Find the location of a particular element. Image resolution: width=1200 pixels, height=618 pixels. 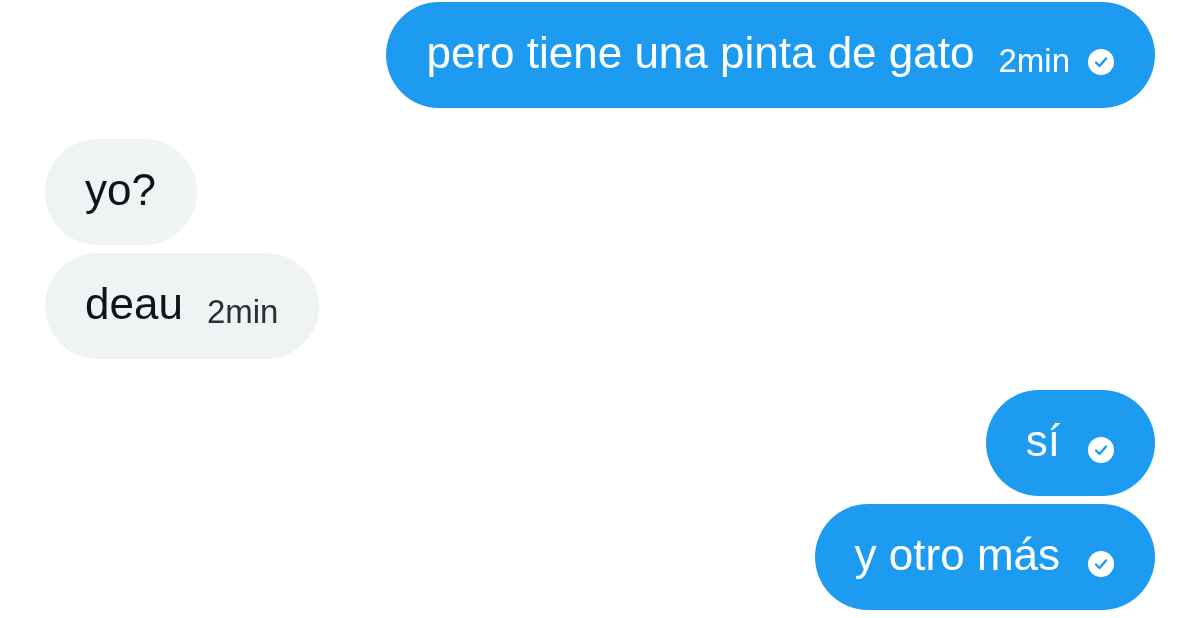

message-text: pero tiene una pinta de gato is located at coordinates (700, 53).